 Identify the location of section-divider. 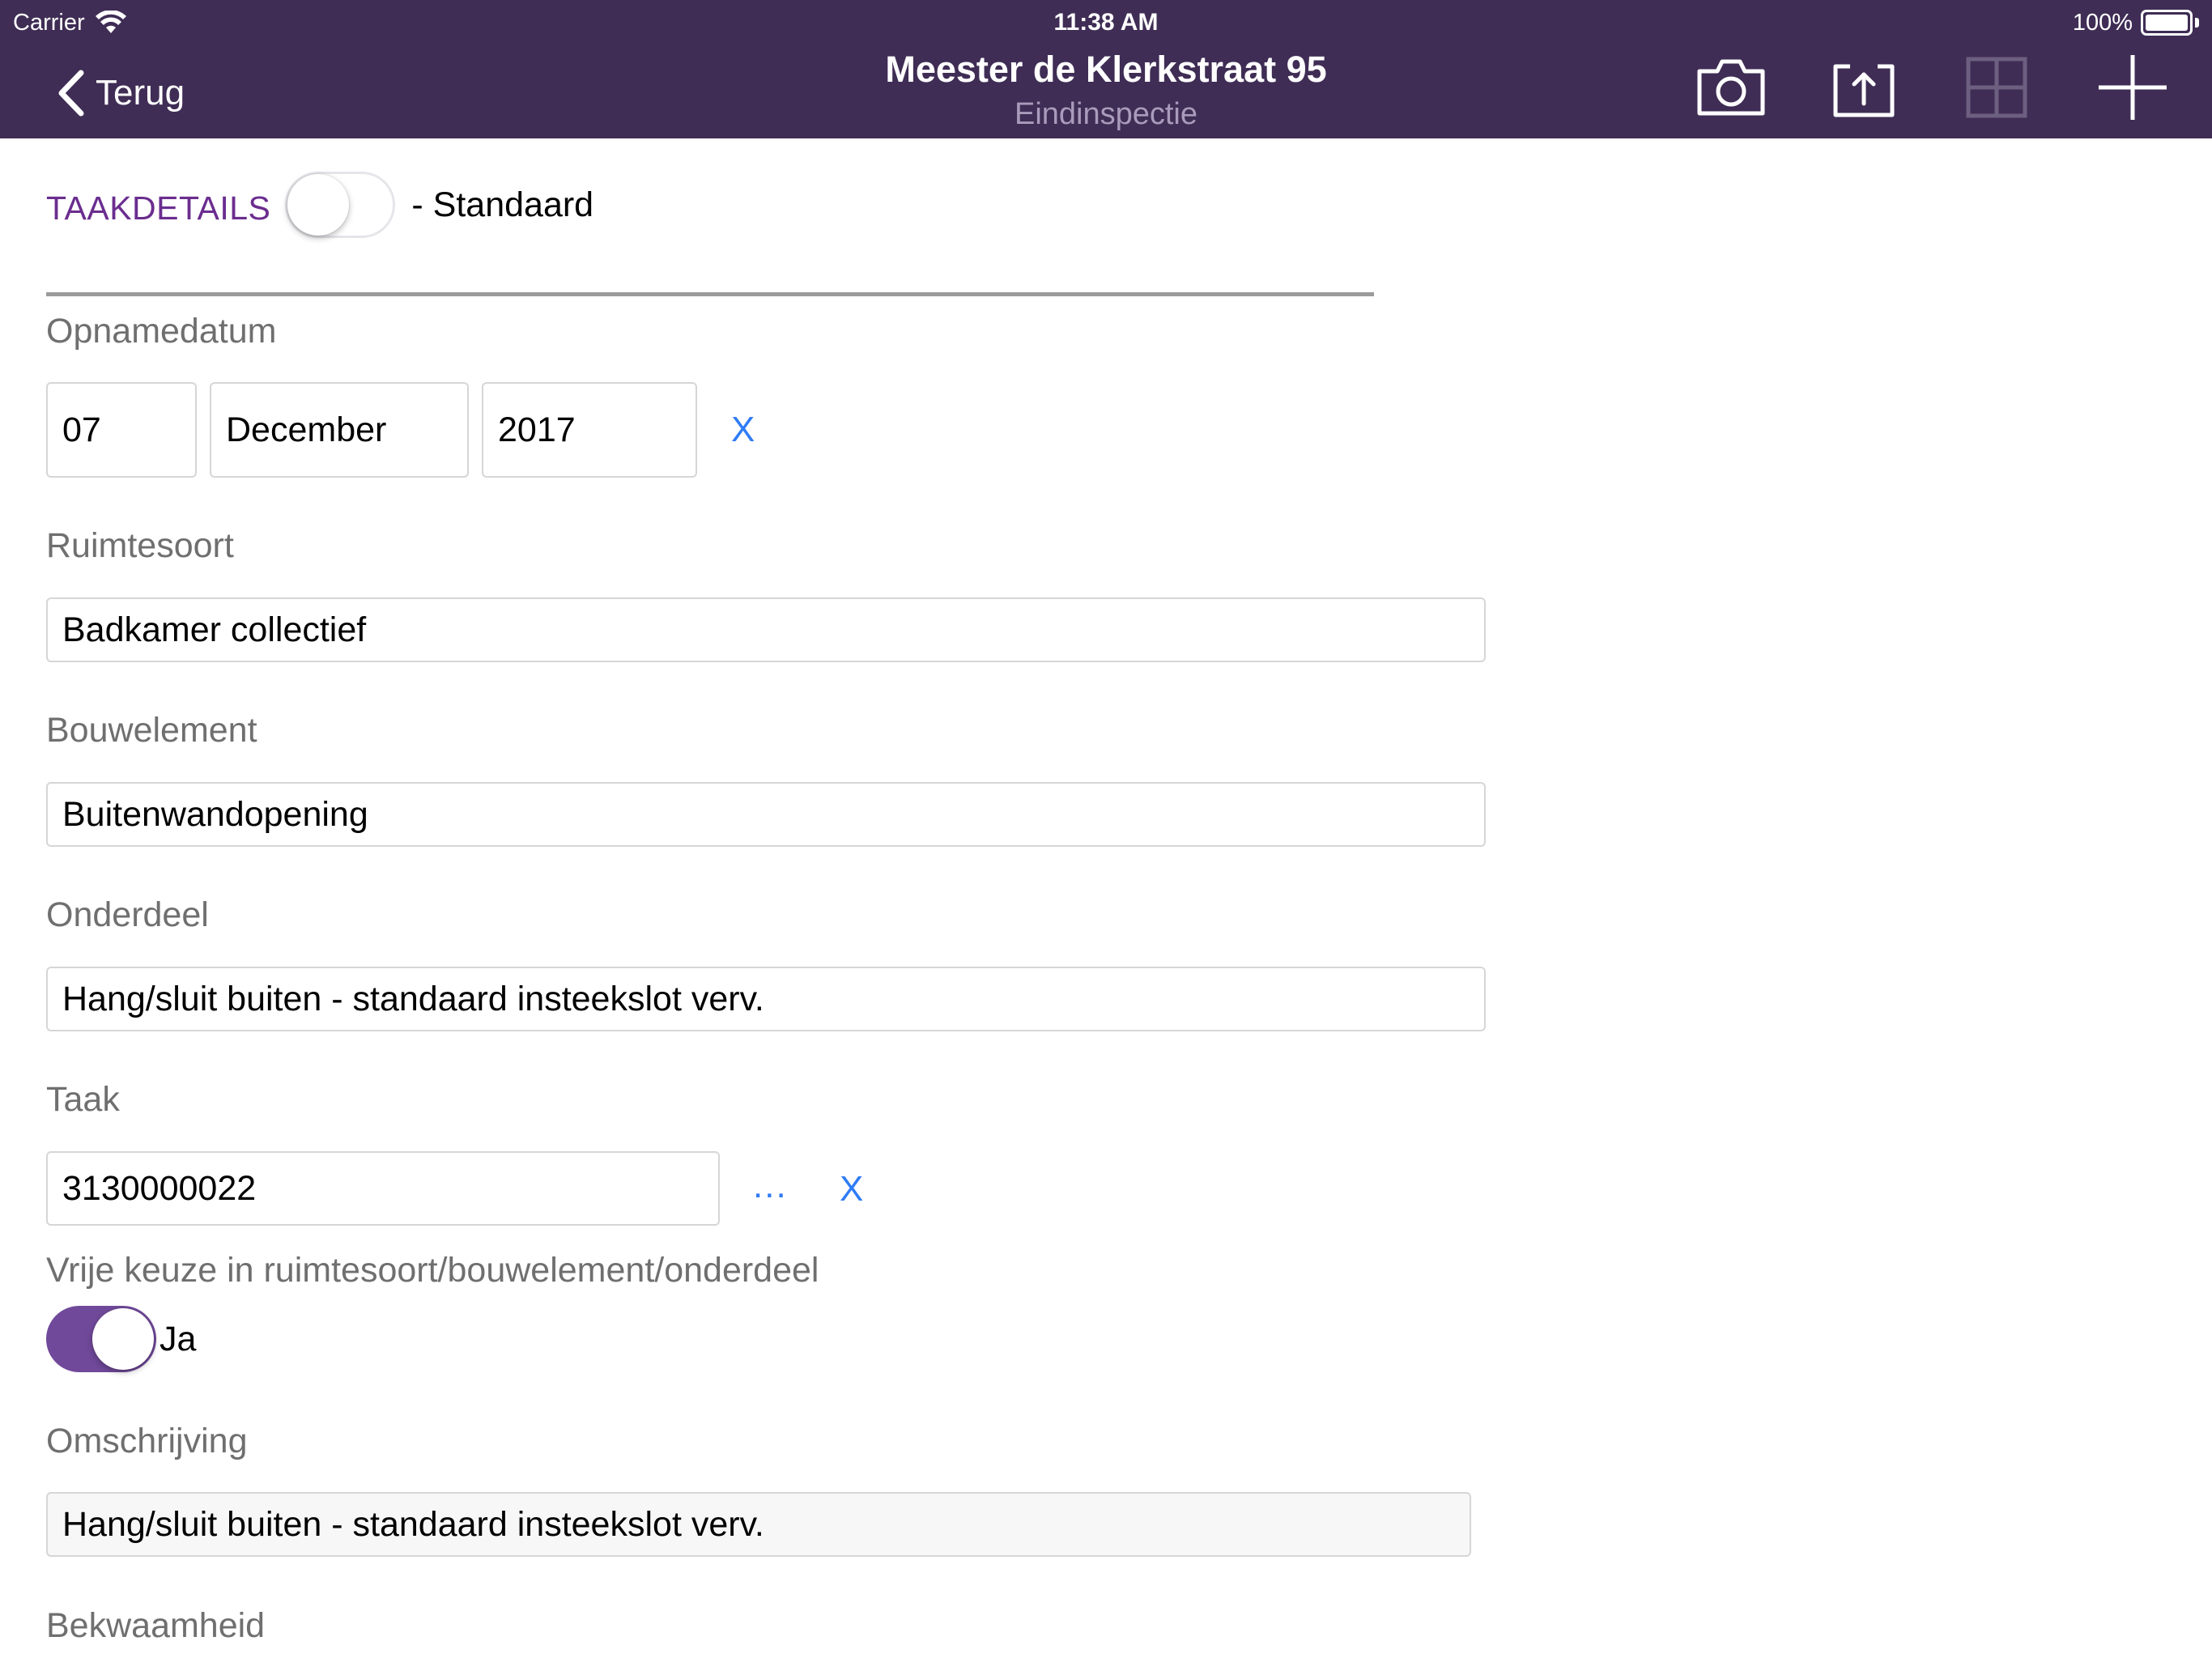
(710, 294).